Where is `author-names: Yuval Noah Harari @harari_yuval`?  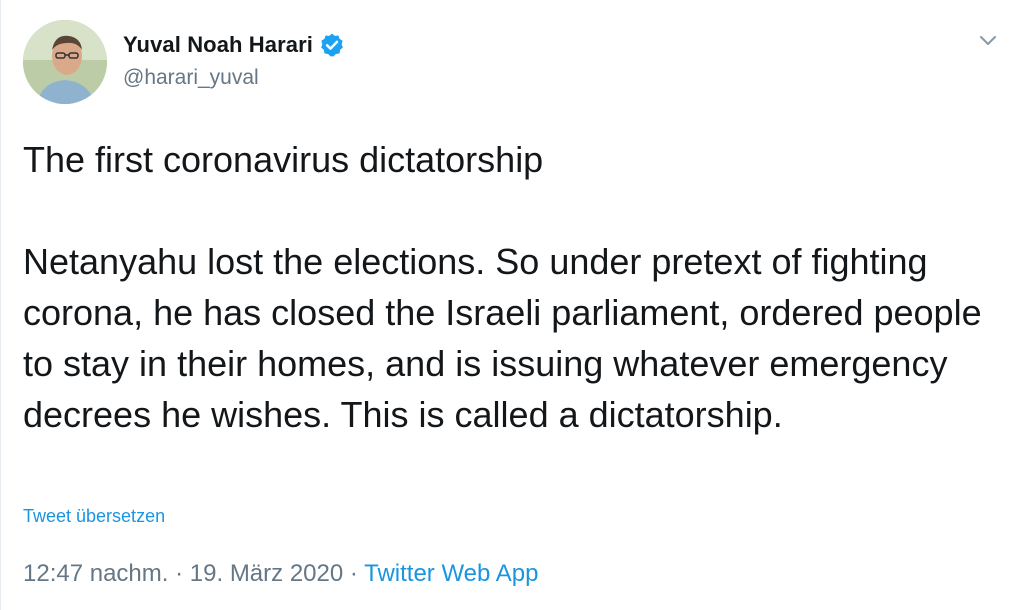 author-names: Yuval Noah Harari @harari_yuval is located at coordinates (234, 60).